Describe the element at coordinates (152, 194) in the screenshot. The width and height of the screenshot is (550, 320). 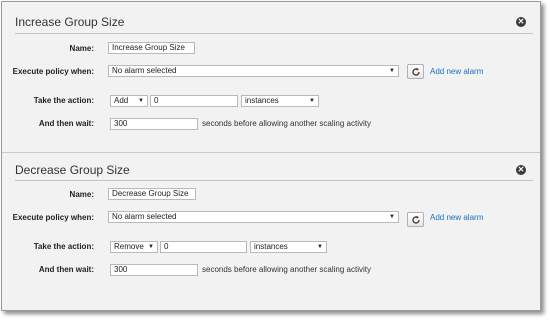
I see `policy-name-input: Decrease Group Size` at that location.